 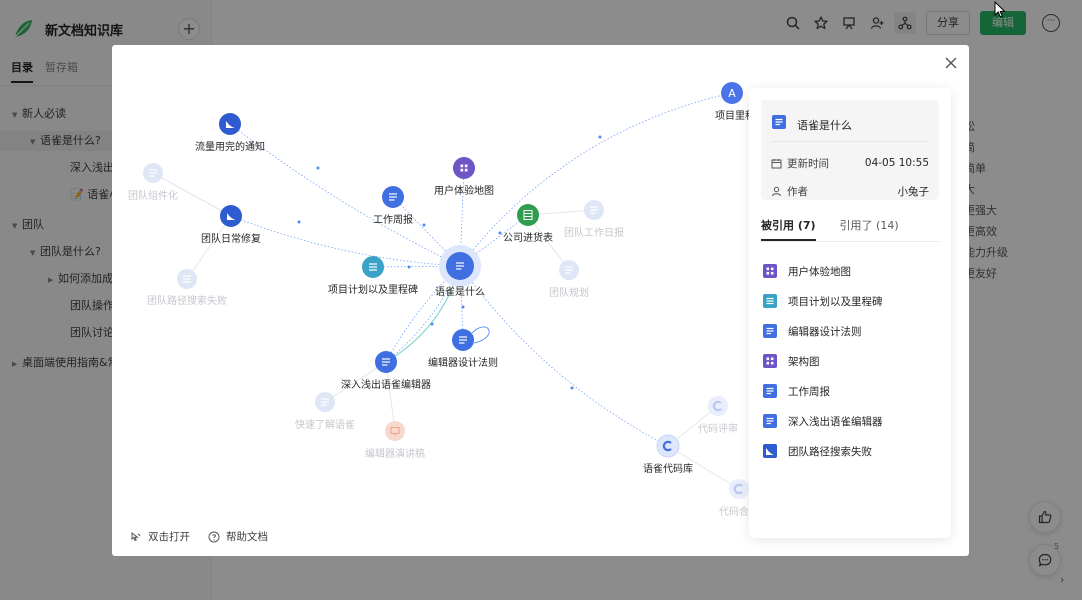 I want to click on graph-node-fix, so click(x=231, y=216).